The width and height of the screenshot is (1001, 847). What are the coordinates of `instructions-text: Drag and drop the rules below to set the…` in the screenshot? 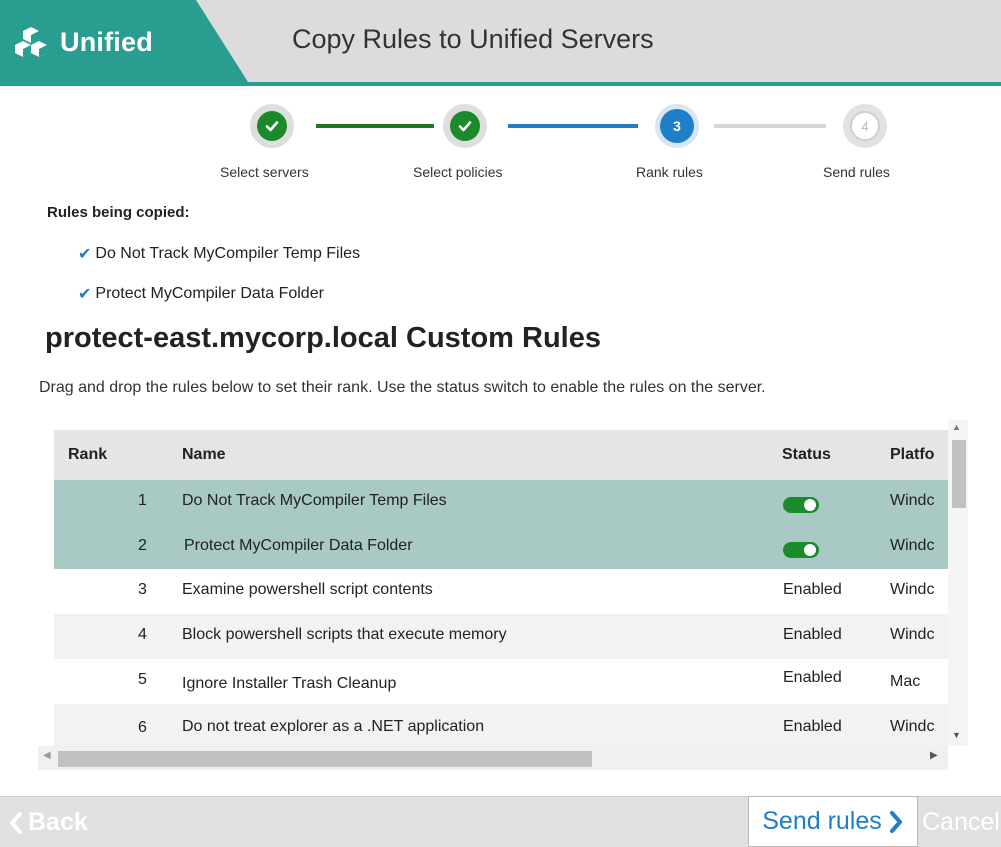 It's located at (402, 387).